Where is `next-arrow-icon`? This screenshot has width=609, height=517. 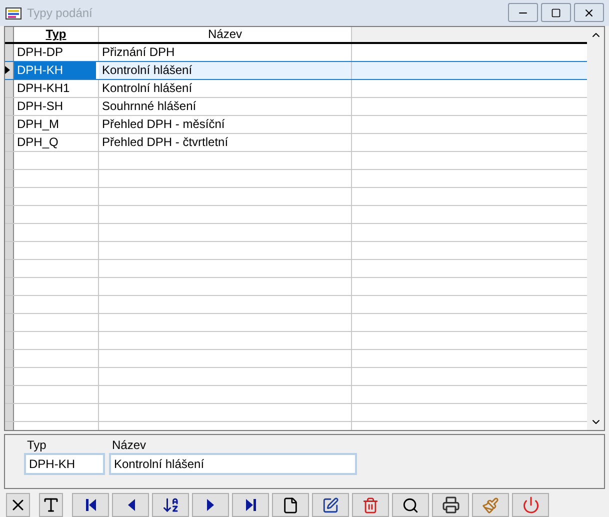
next-arrow-icon is located at coordinates (211, 505).